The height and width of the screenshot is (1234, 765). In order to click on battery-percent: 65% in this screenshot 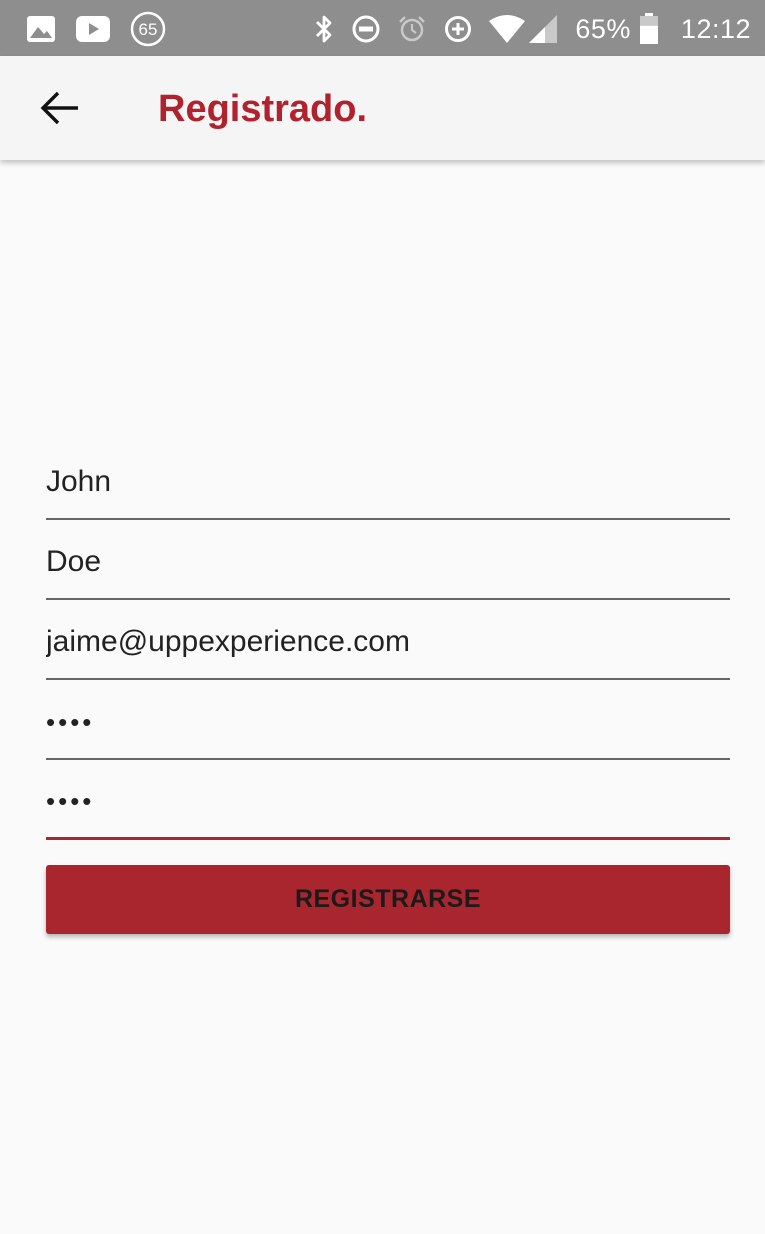, I will do `click(603, 28)`.